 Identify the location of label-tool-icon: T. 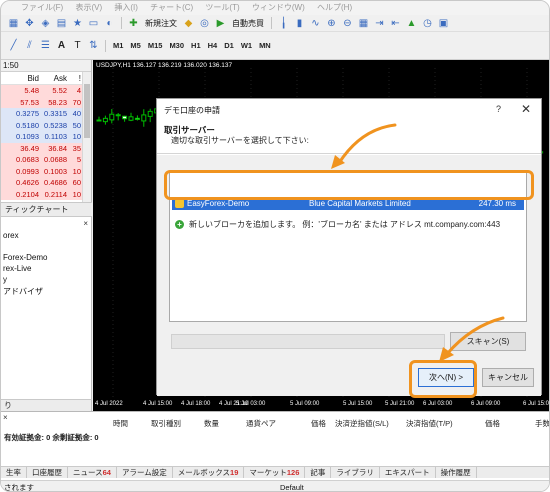
(77, 45).